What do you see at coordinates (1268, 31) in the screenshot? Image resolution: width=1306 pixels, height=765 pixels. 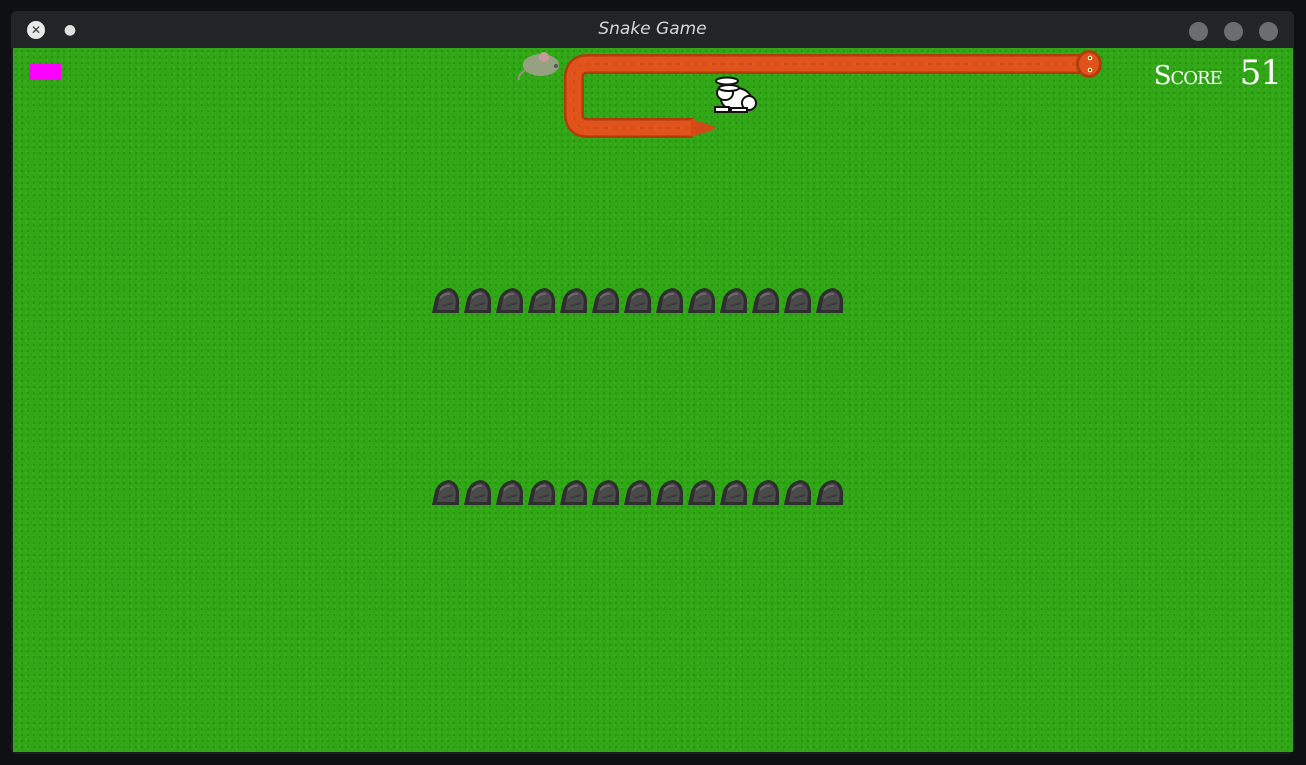 I see `close-button` at bounding box center [1268, 31].